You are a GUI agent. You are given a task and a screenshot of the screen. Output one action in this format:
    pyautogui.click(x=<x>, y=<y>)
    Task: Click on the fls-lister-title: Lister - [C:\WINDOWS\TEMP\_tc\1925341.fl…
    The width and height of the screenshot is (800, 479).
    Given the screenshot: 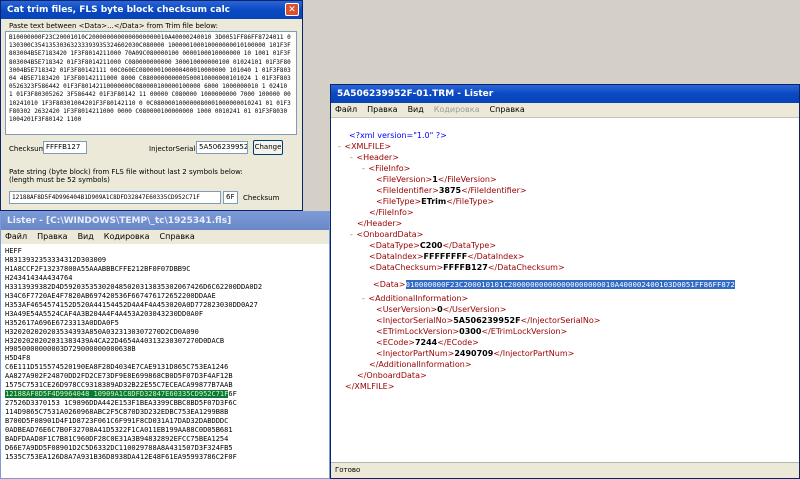 What is the action you would take?
    pyautogui.click(x=119, y=221)
    